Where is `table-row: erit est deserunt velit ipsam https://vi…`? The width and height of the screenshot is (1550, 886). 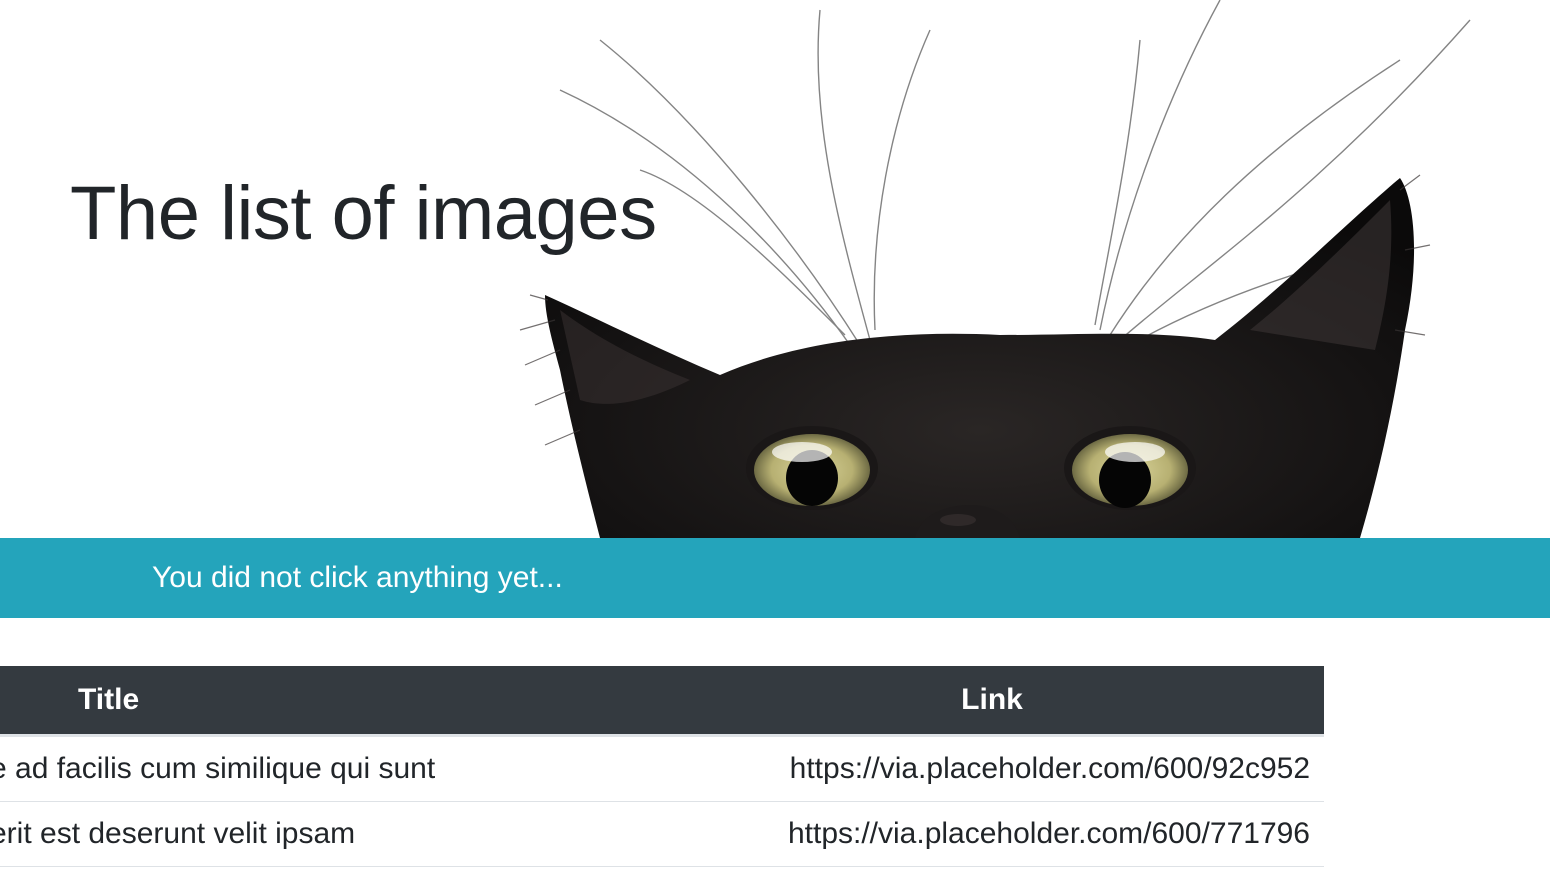 table-row: erit est deserunt velit ipsam https://vi… is located at coordinates (662, 834).